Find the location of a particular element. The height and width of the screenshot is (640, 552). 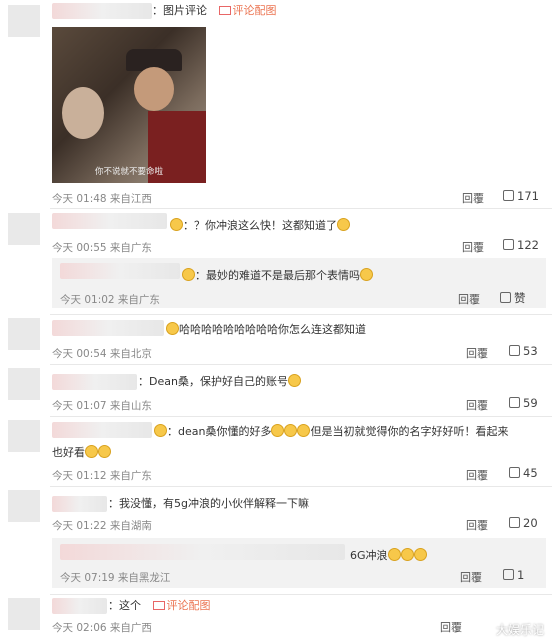

comment-text: ：Dean桑，保护好自己的账号 is located at coordinates (219, 382).